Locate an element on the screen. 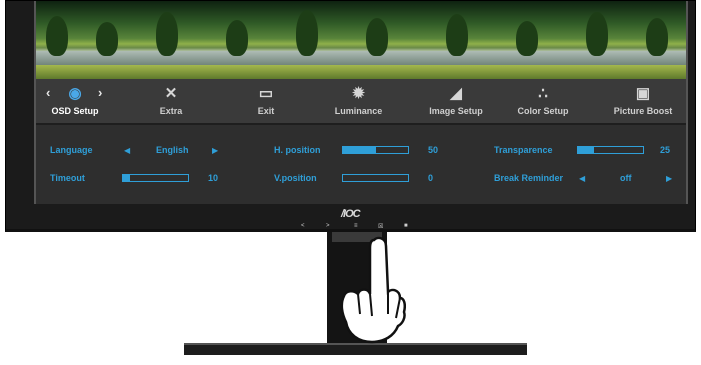 The width and height of the screenshot is (701, 365). transparence-slider-fill is located at coordinates (586, 150).